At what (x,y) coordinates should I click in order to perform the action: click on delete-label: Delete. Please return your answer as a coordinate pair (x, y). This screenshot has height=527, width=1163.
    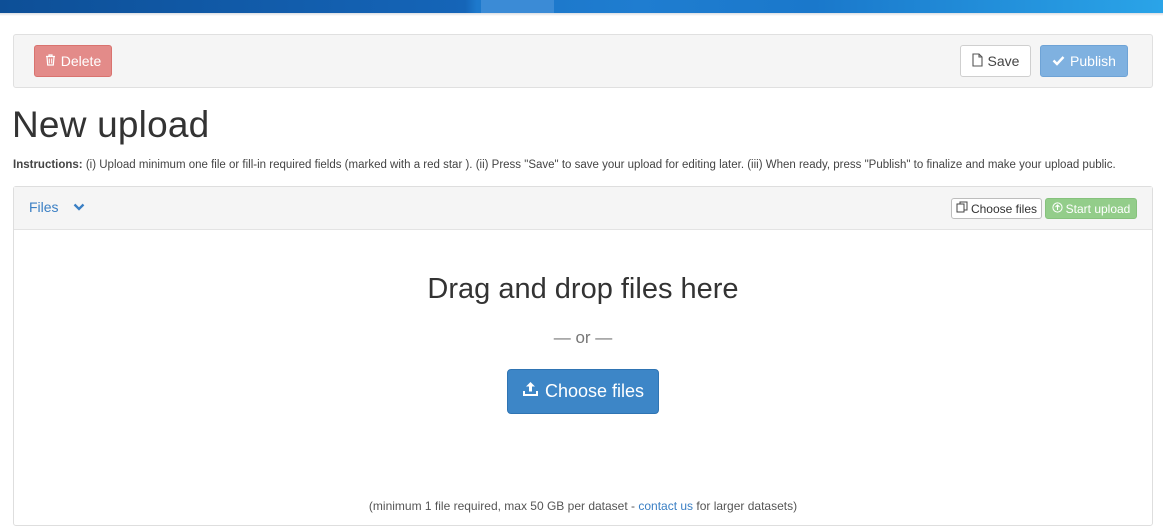
    Looking at the image, I should click on (81, 61).